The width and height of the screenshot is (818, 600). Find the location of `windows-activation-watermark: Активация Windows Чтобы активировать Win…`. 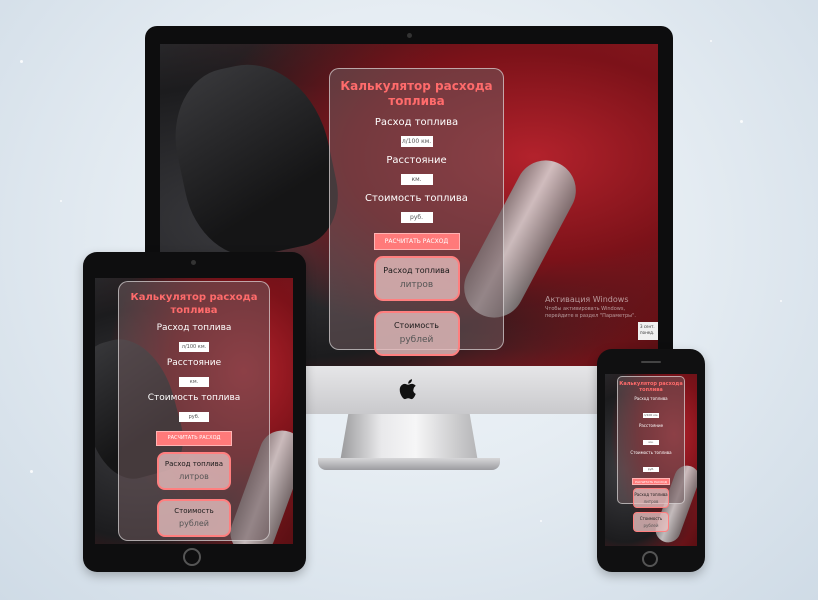

windows-activation-watermark: Активация Windows Чтобы активировать Win… is located at coordinates (600, 307).